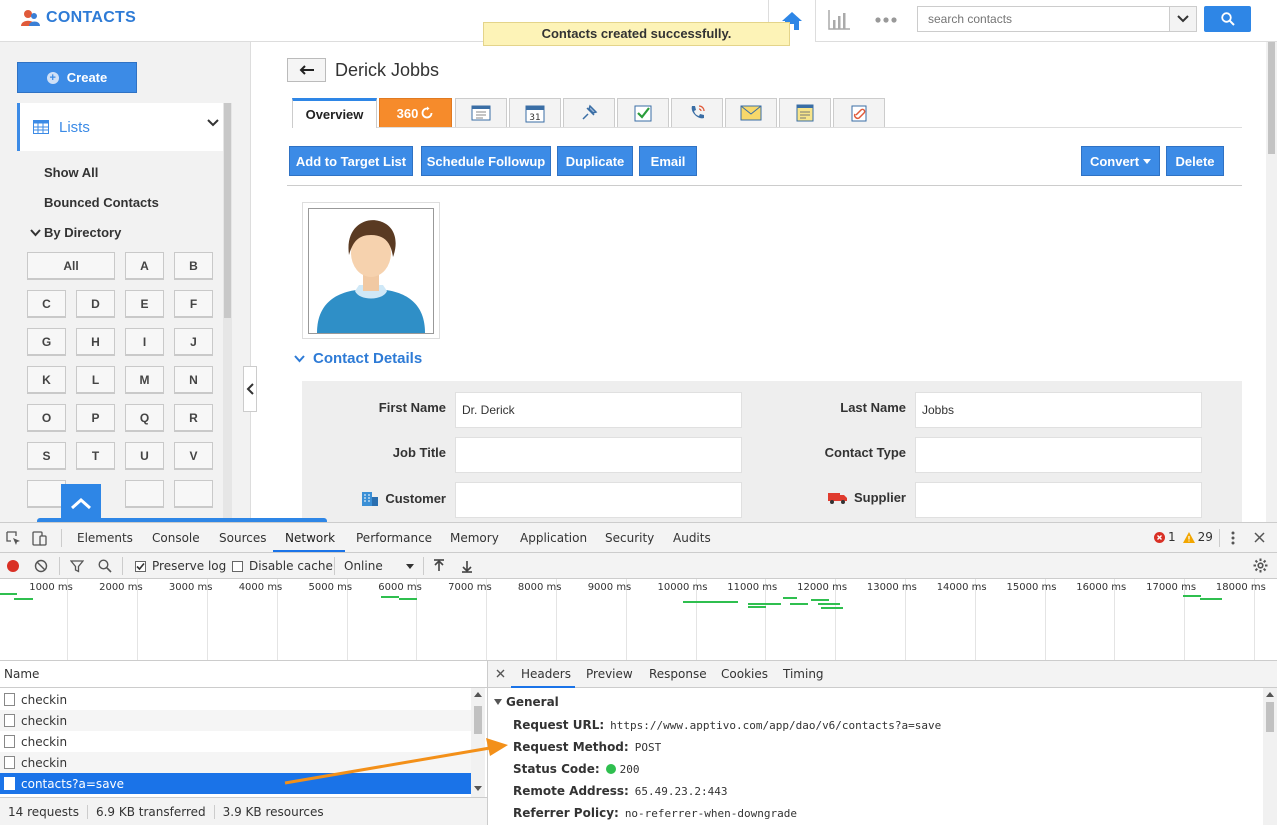 The height and width of the screenshot is (825, 1277). Describe the element at coordinates (467, 566) in the screenshot. I see `export-har-icon` at that location.